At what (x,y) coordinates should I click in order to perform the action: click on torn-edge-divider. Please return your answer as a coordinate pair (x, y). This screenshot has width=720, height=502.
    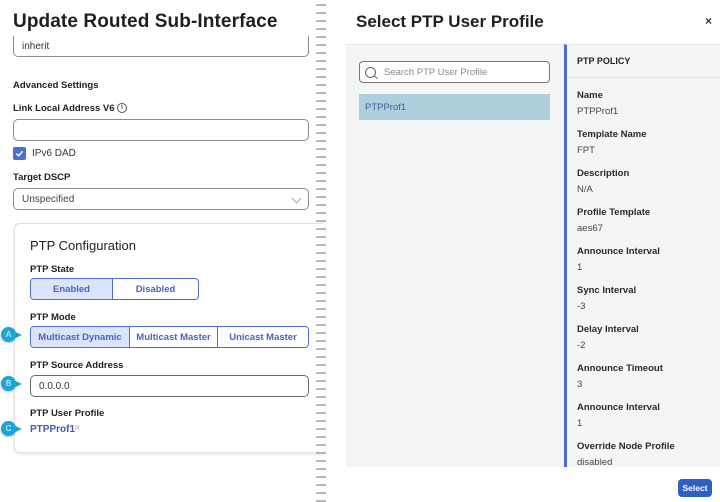
    Looking at the image, I should click on (321, 251).